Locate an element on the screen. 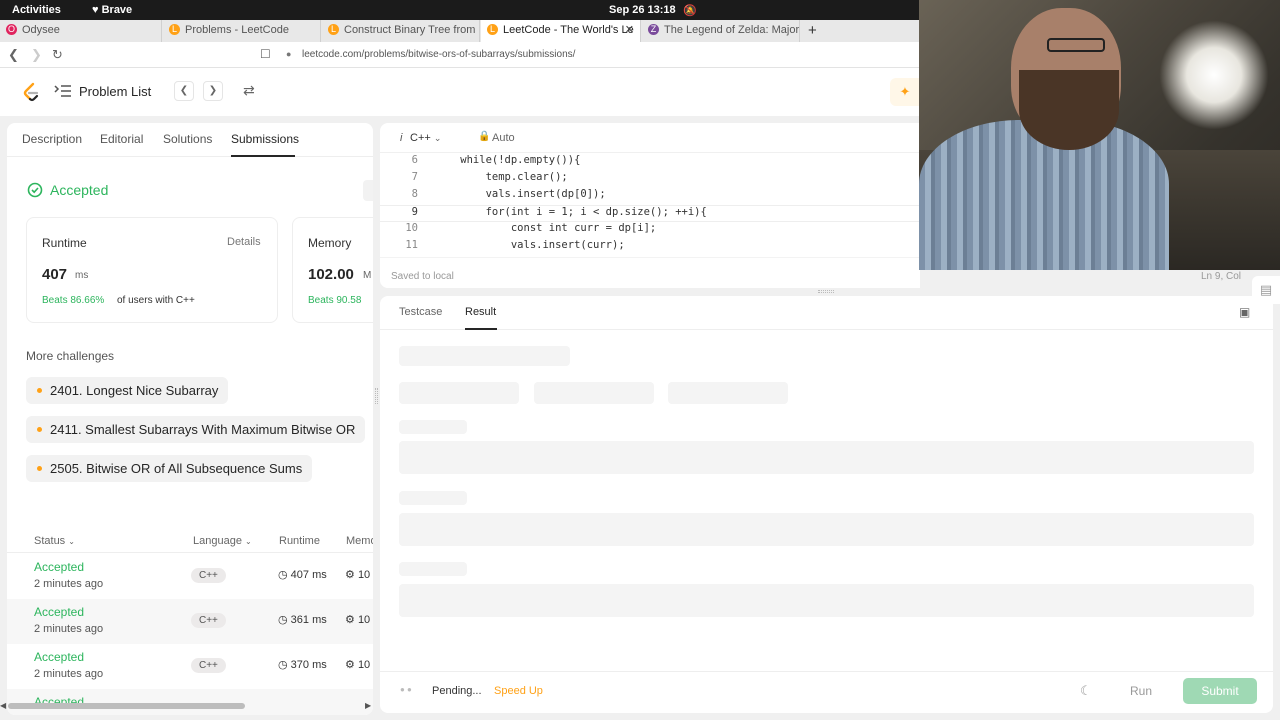  runtime-label: Runtime is located at coordinates (64, 243).